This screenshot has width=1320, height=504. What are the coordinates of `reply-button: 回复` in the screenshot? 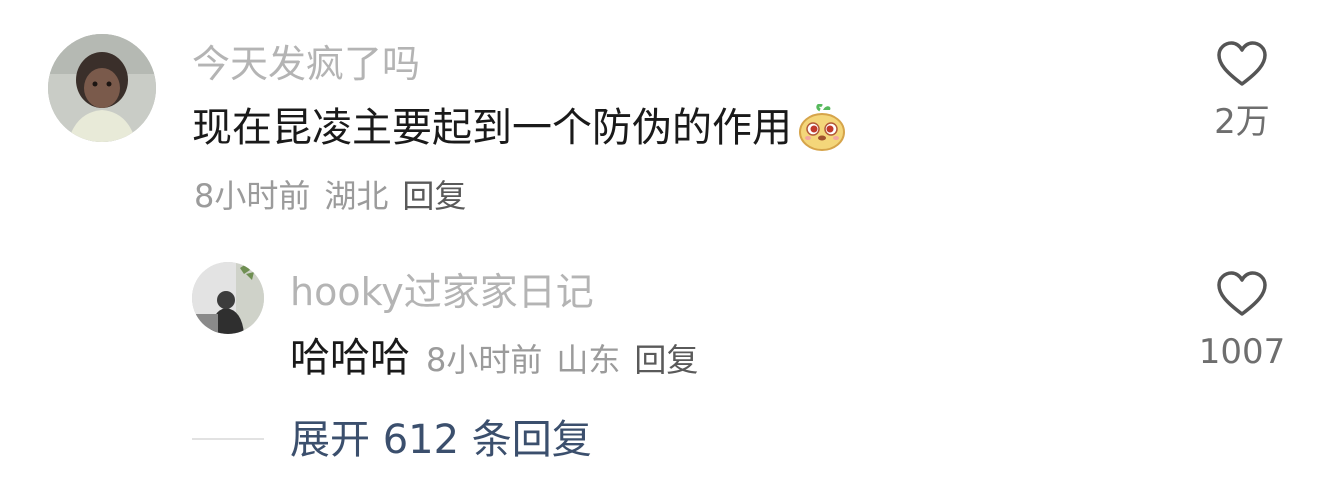 It's located at (434, 196).